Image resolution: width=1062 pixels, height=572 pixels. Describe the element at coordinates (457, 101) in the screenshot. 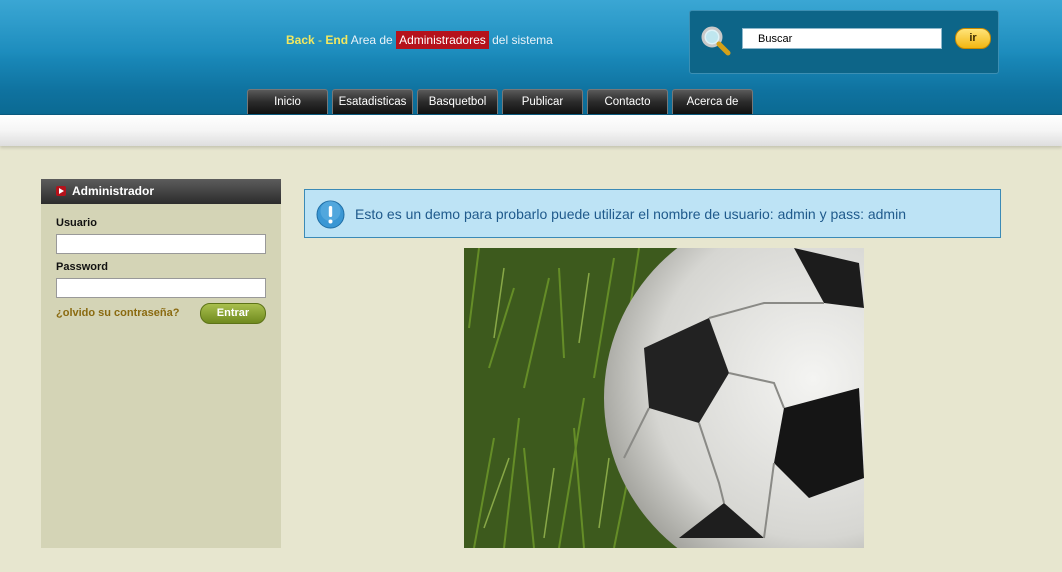

I see `nav-basquetbol: Basquetbol` at that location.